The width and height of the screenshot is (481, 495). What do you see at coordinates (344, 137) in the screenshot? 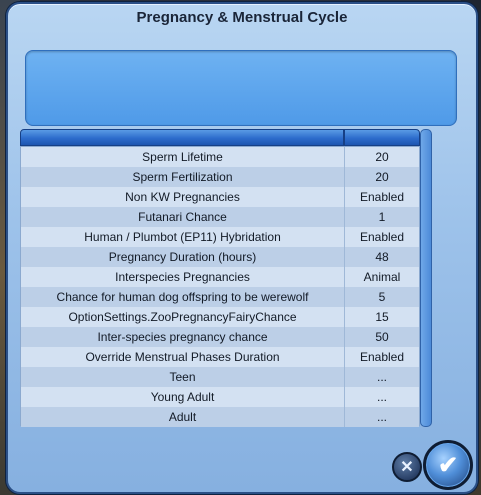
I see `header-column-divider` at bounding box center [344, 137].